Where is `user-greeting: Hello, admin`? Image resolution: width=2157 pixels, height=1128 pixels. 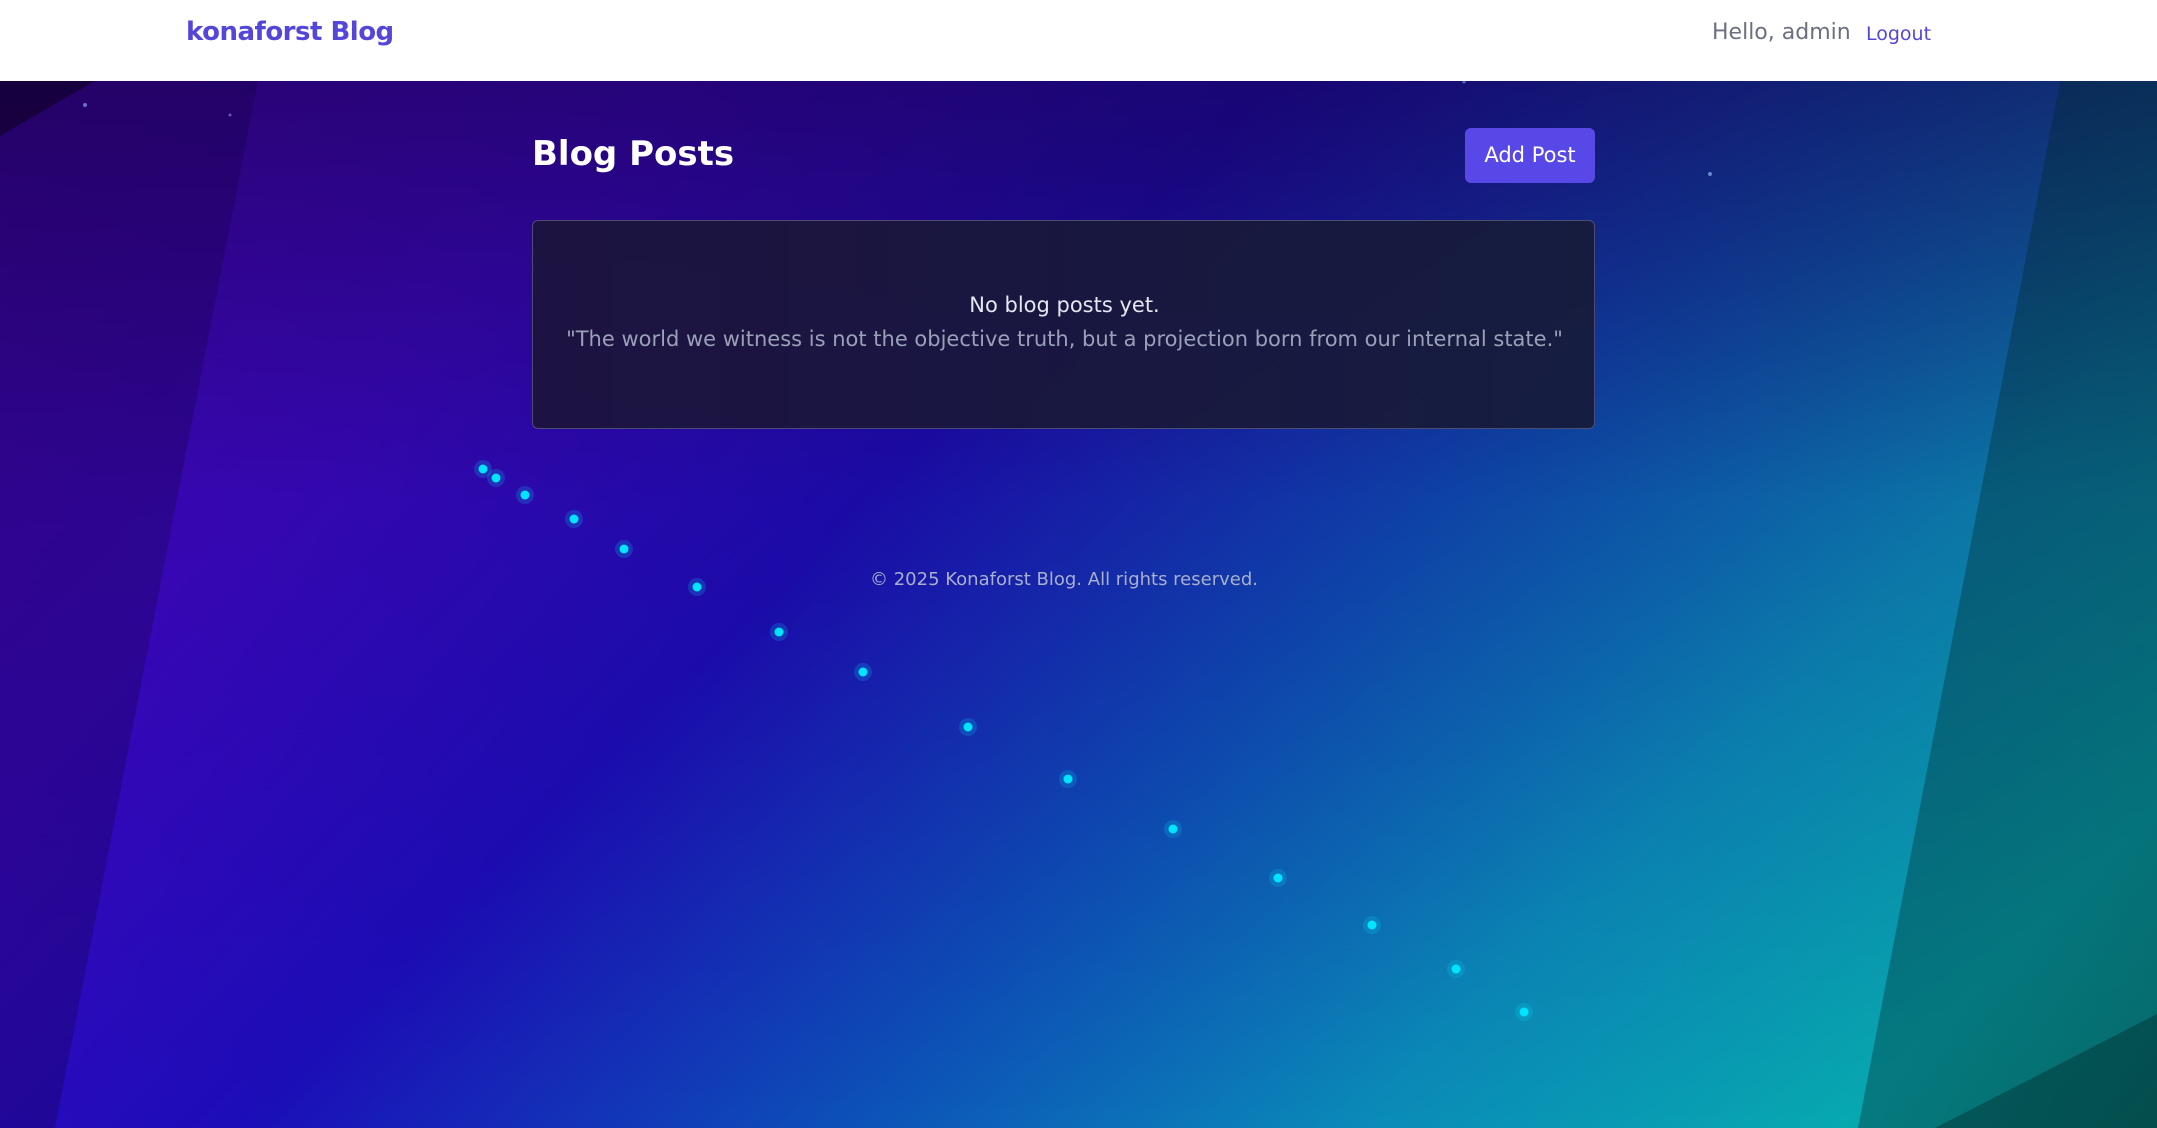
user-greeting: Hello, admin is located at coordinates (1781, 32).